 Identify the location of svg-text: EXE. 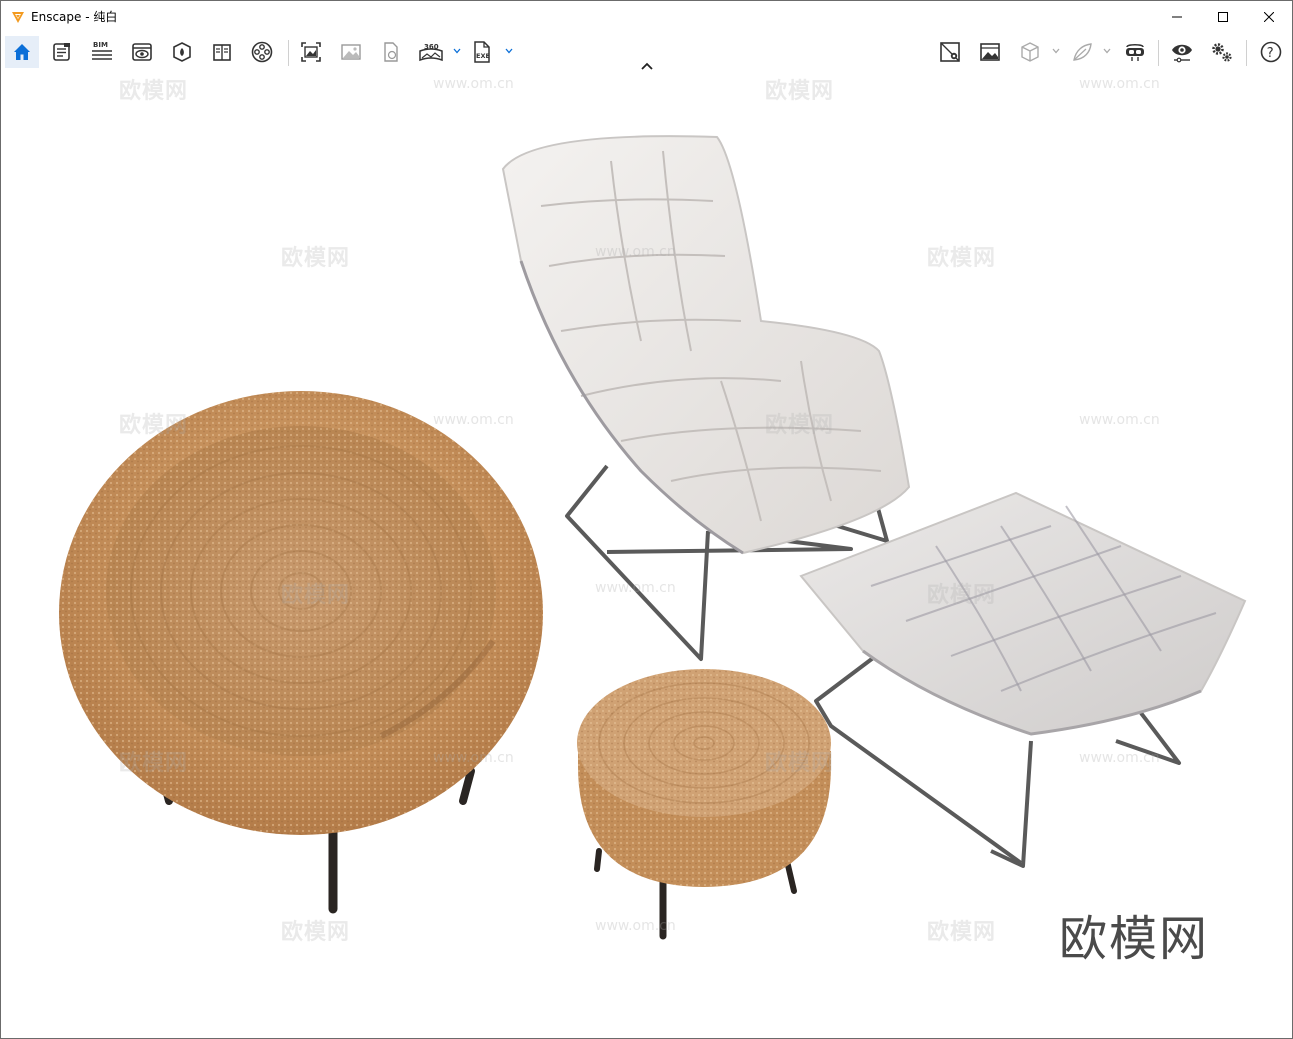
(483, 56).